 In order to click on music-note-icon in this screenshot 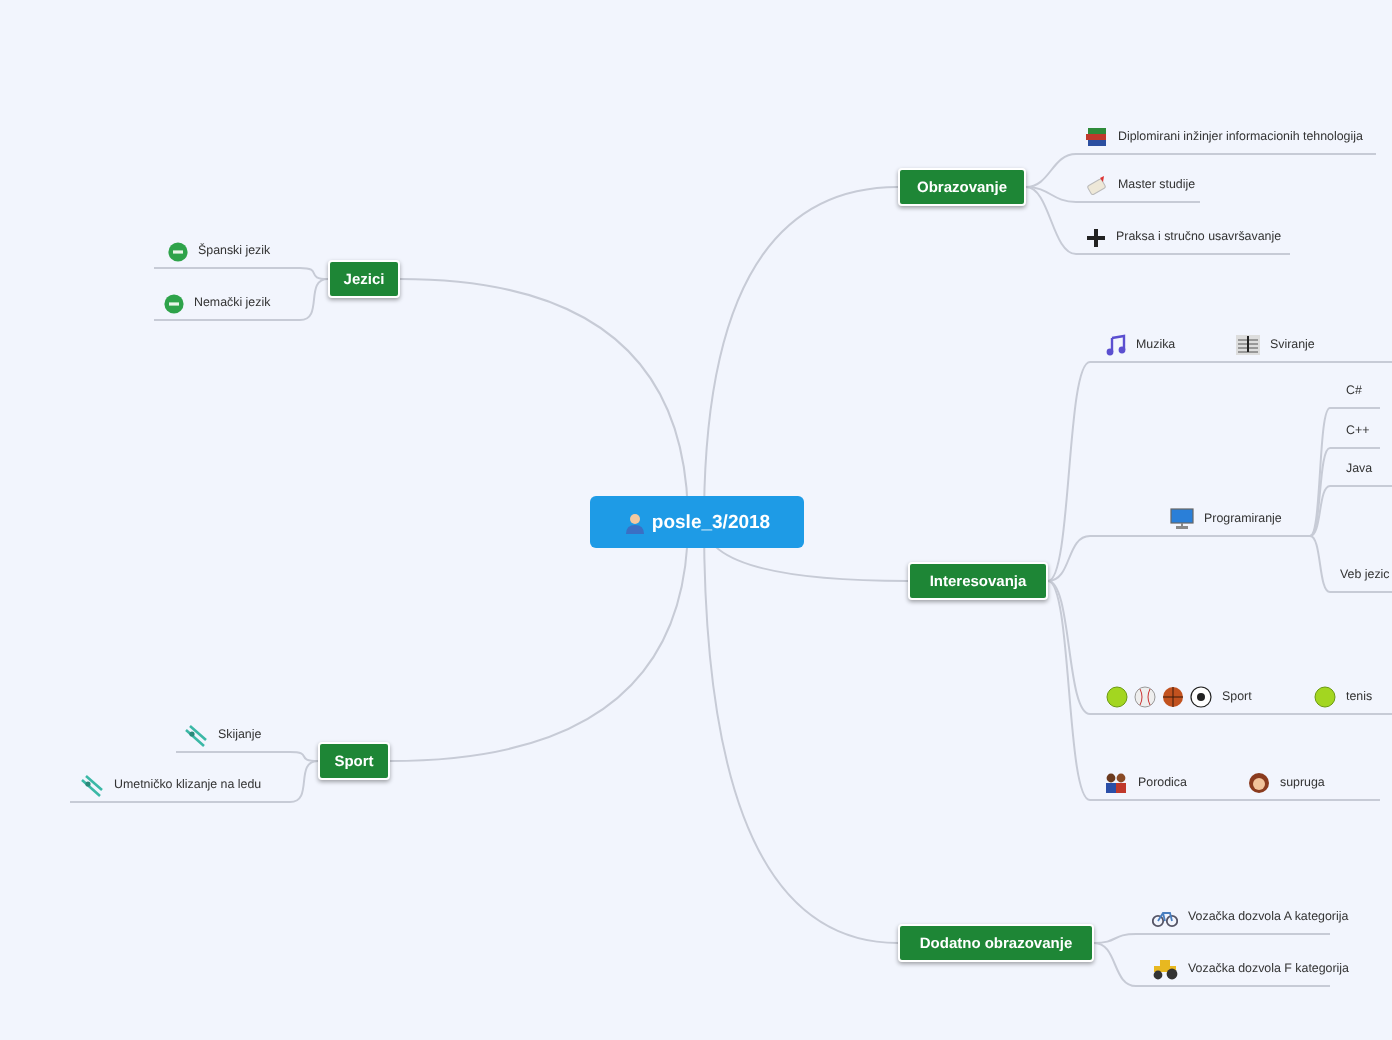, I will do `click(1116, 345)`.